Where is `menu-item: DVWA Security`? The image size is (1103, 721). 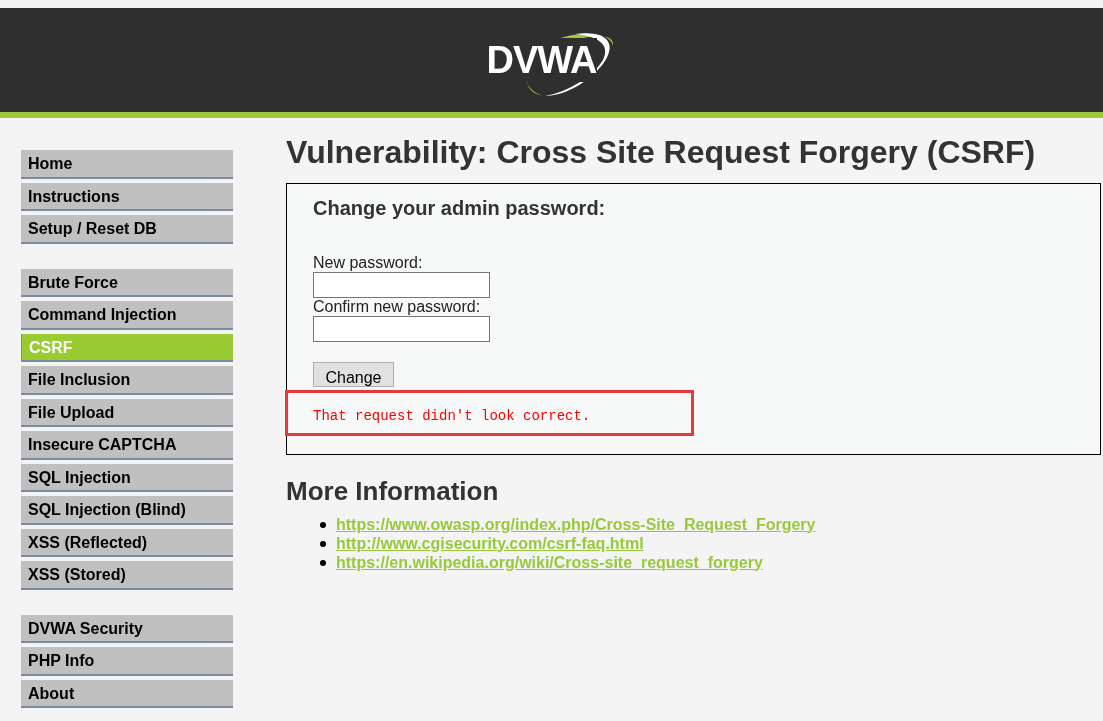
menu-item: DVWA Security is located at coordinates (127, 628).